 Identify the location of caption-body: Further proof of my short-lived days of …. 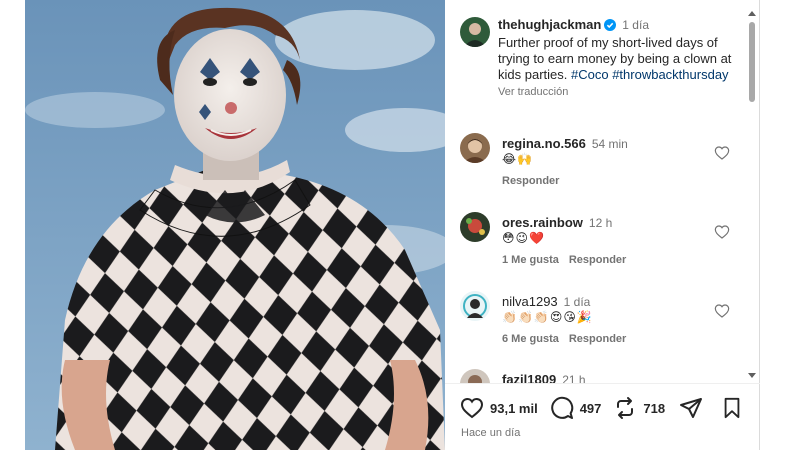
(618, 59).